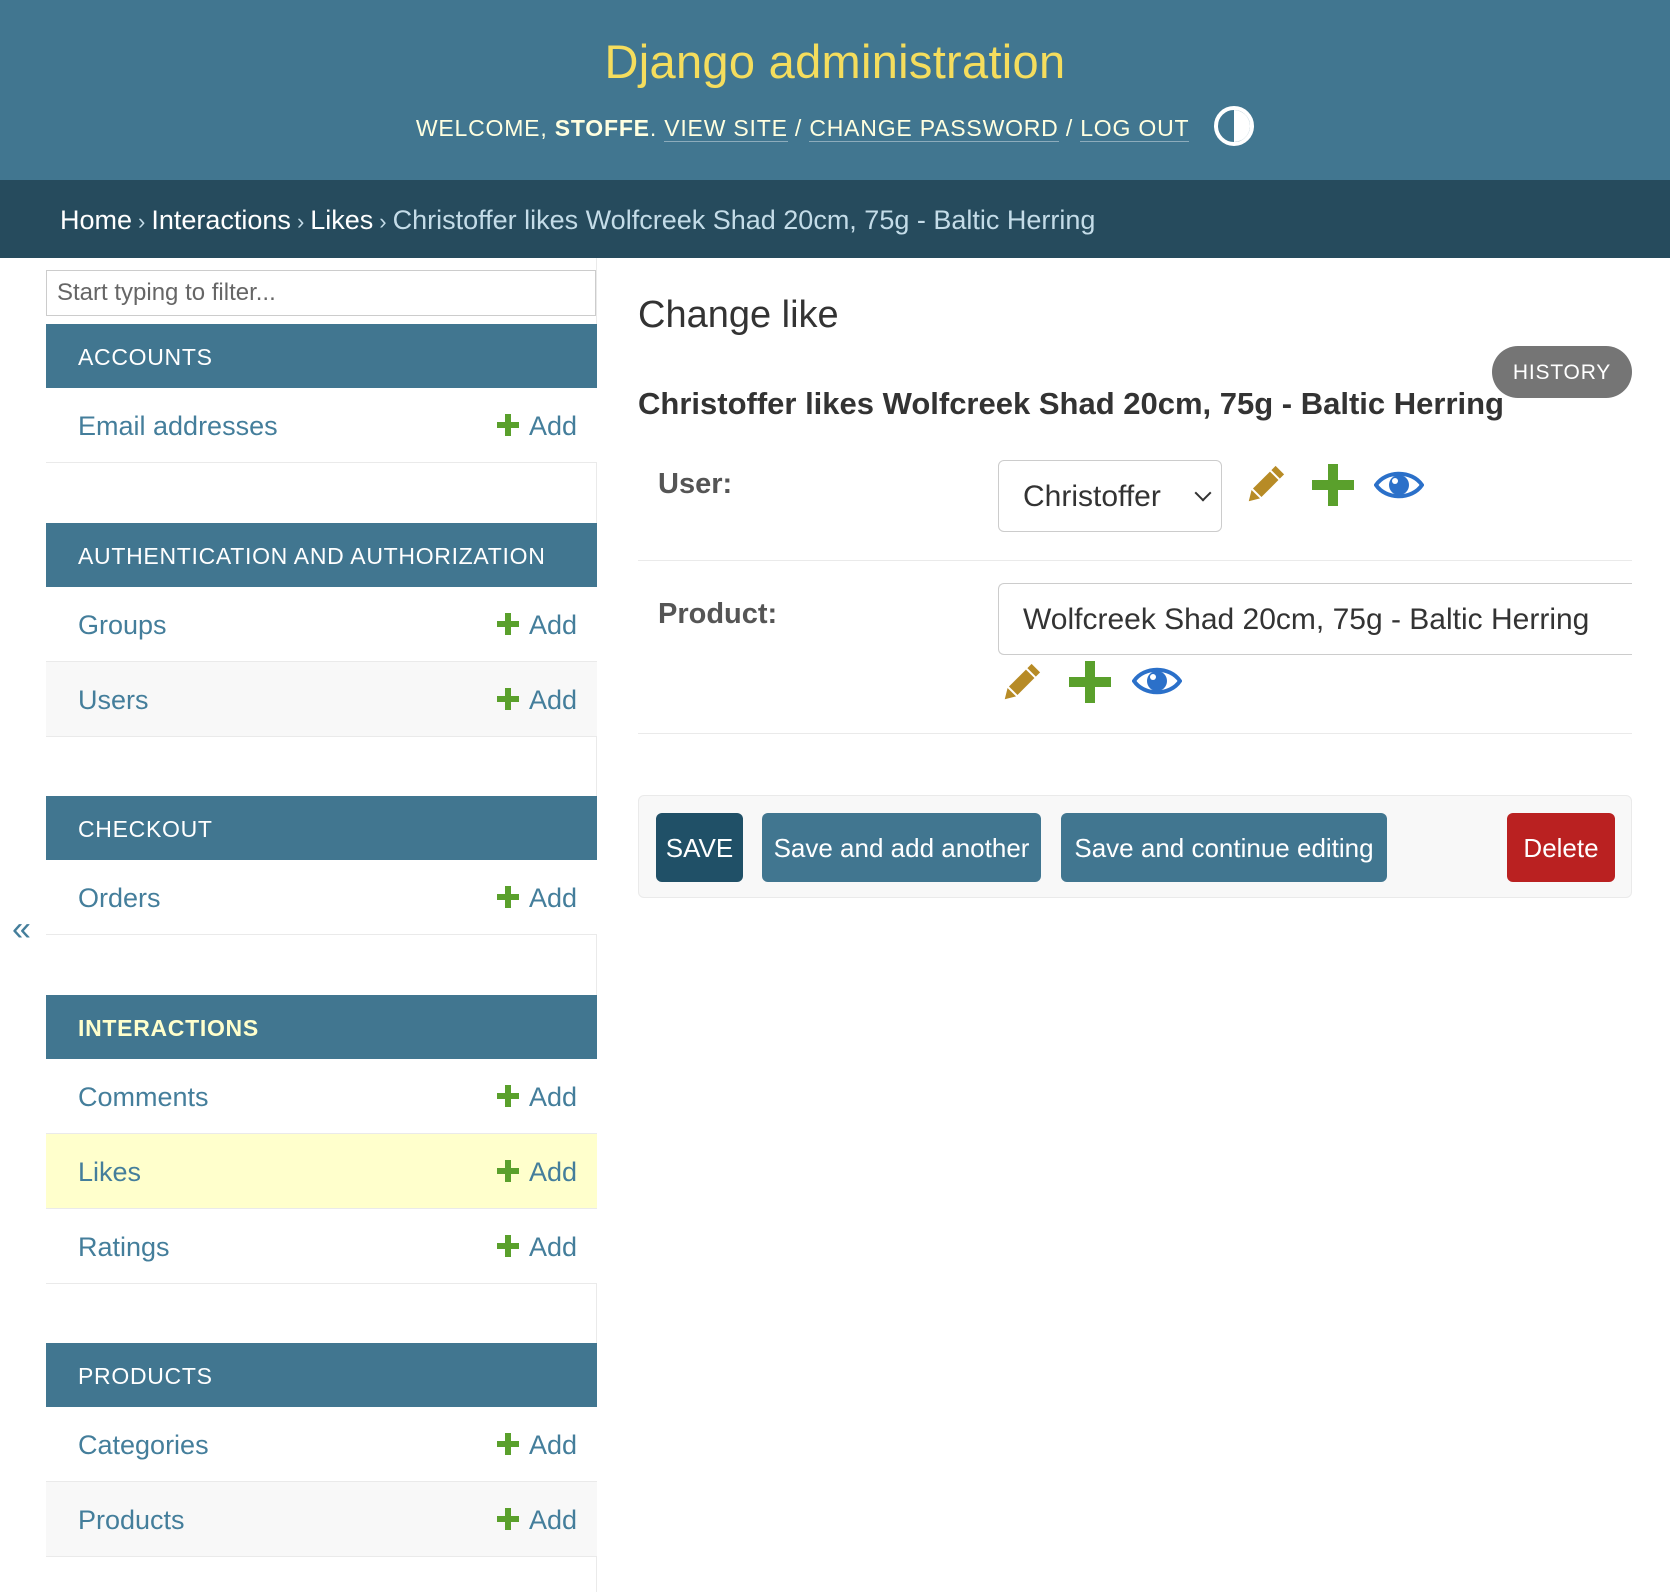 The image size is (1670, 1592). I want to click on add-product-button: Add, so click(536, 1520).